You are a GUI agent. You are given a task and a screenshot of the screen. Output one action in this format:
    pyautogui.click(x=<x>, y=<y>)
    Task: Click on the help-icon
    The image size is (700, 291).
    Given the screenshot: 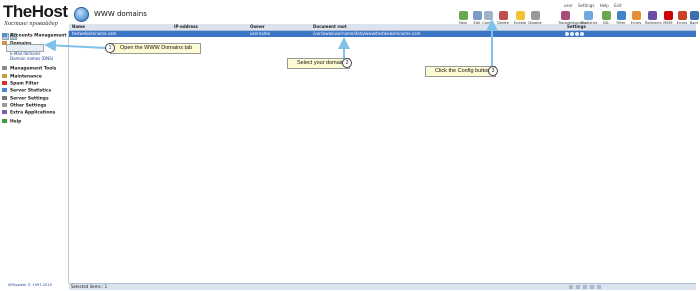 What is the action you would take?
    pyautogui.click(x=4, y=121)
    